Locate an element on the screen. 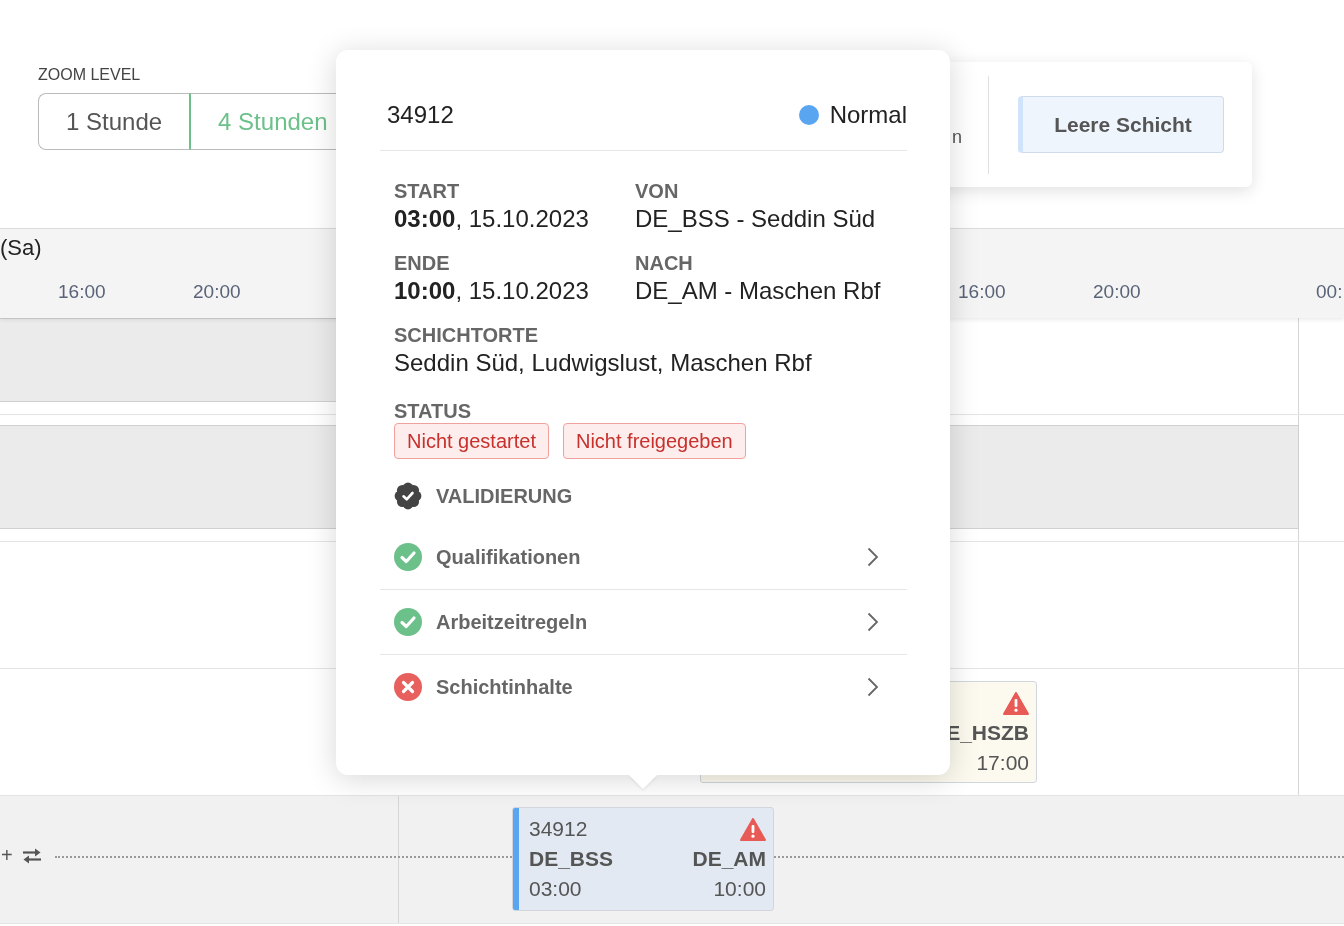 This screenshot has height=926, width=1344. field-label: START is located at coordinates (427, 191).